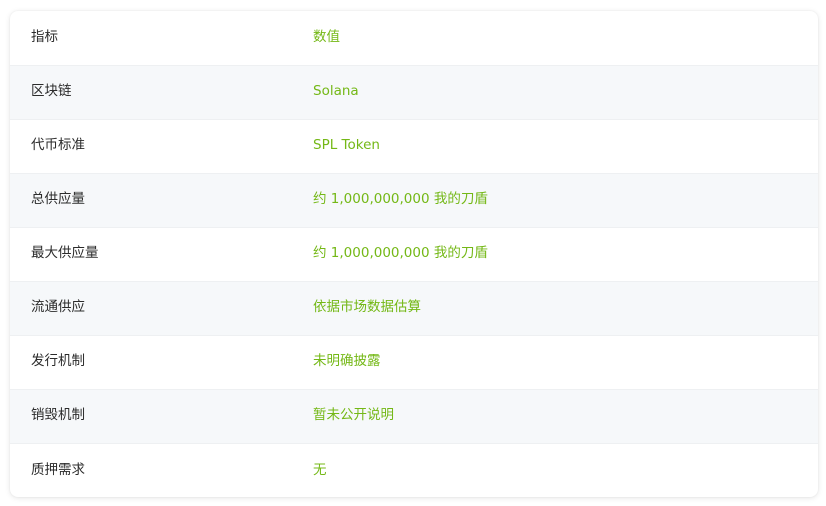  I want to click on row-label: 发行机制, so click(151, 361).